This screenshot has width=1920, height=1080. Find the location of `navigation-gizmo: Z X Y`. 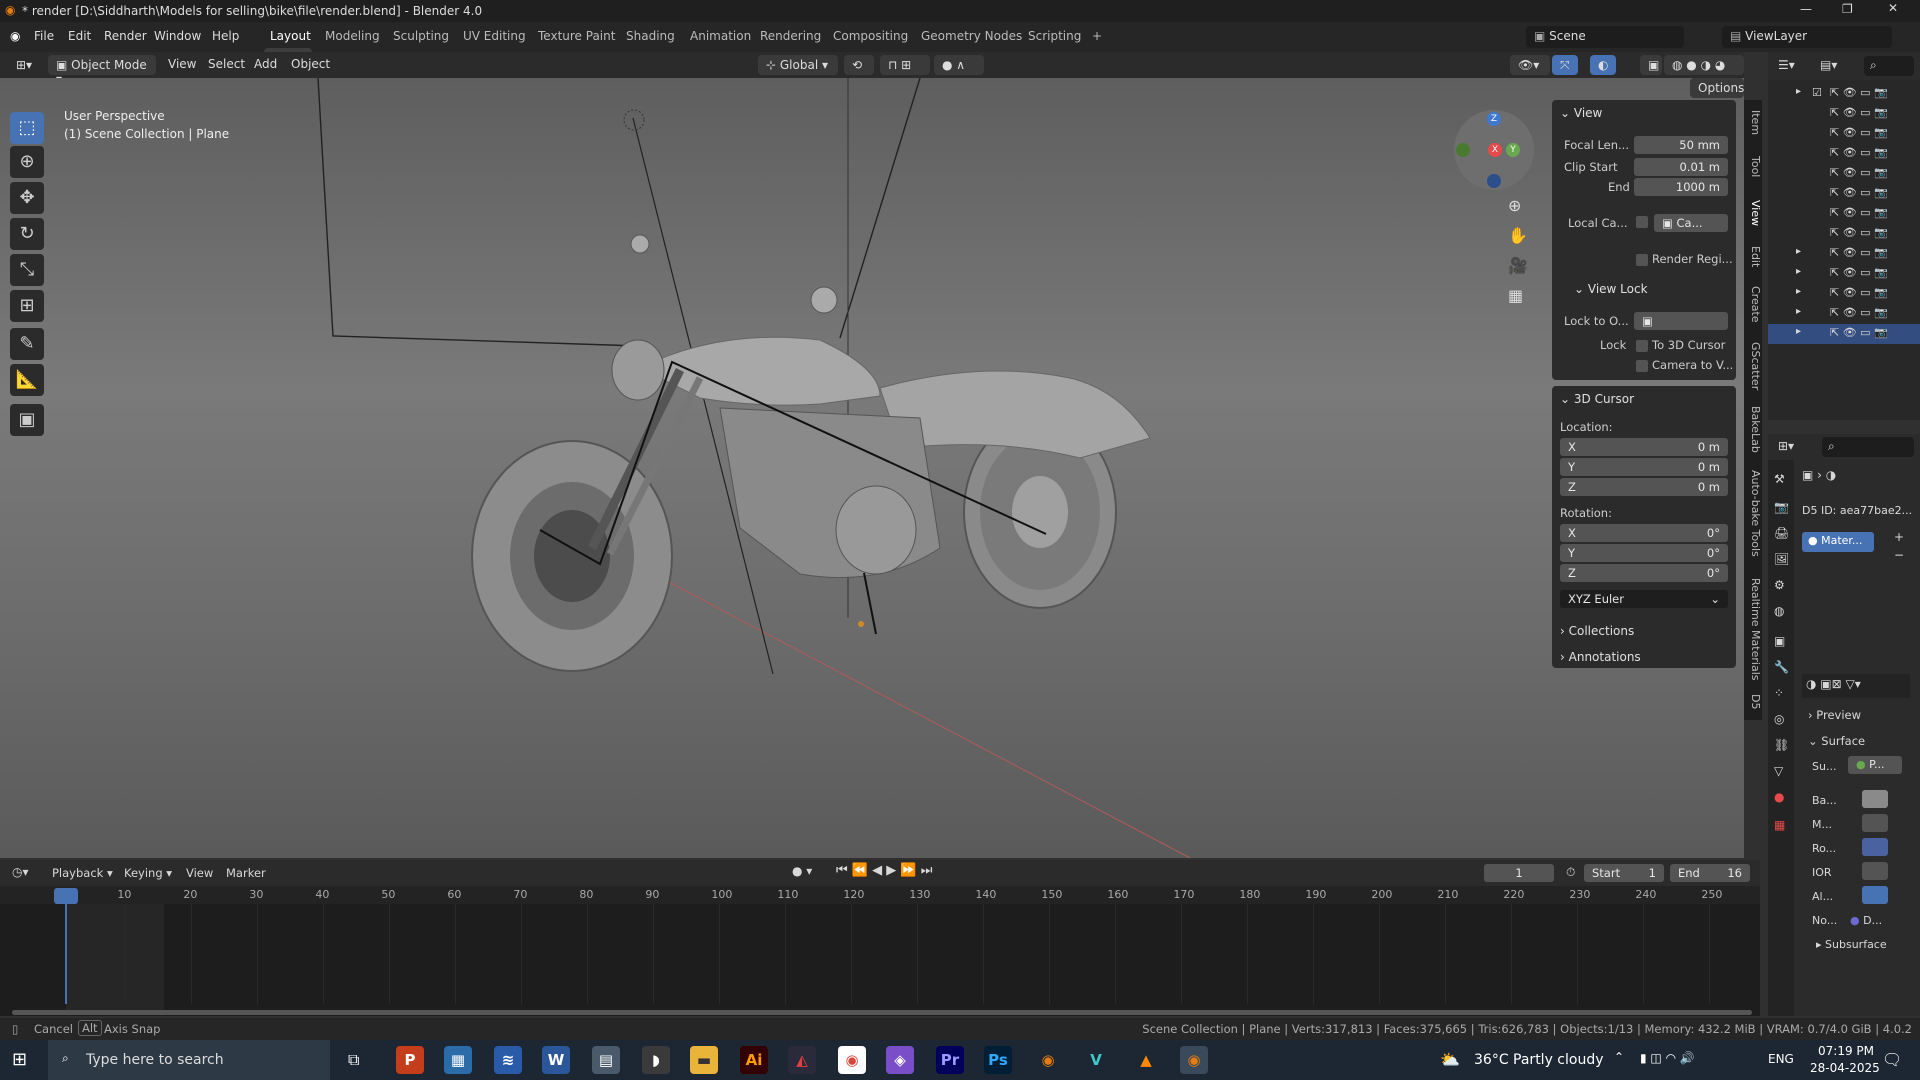

navigation-gizmo: Z X Y is located at coordinates (1494, 150).